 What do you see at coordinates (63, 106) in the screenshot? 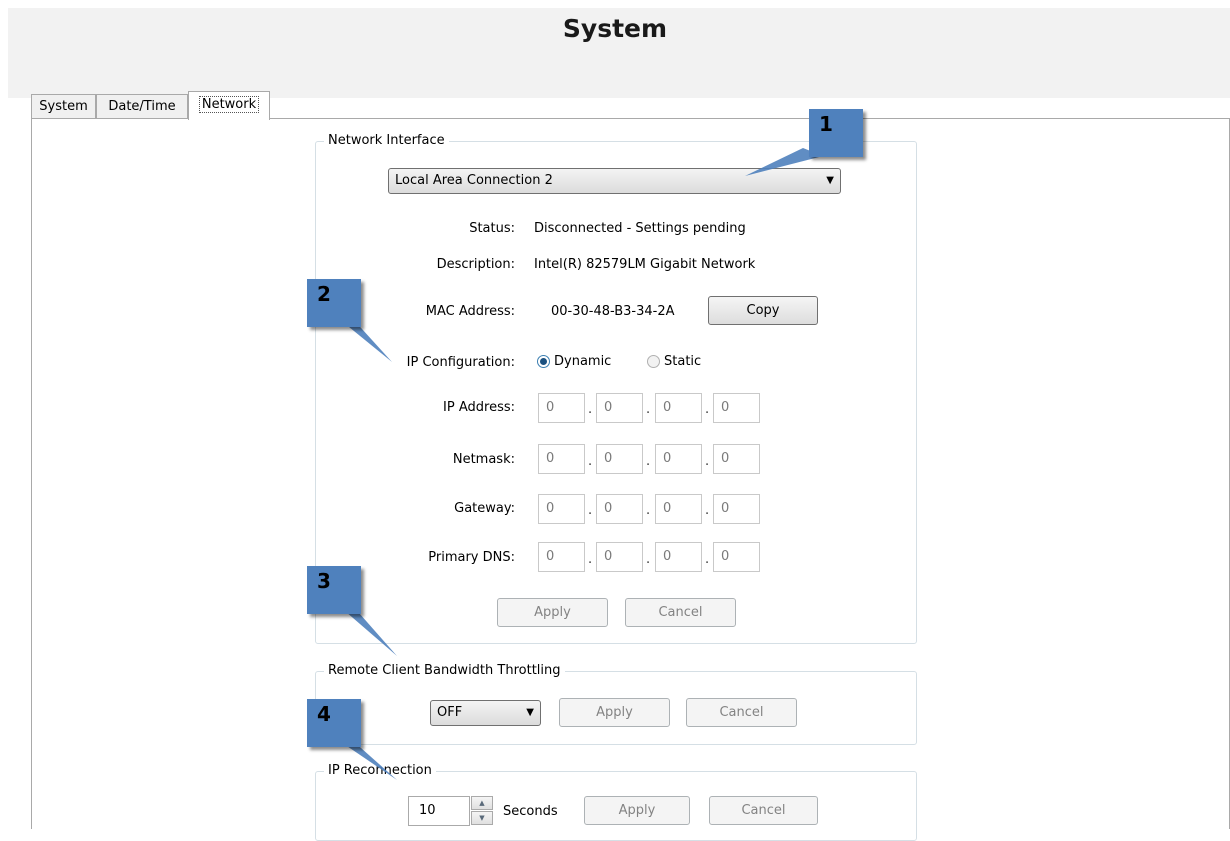
I see `tab-system: System` at bounding box center [63, 106].